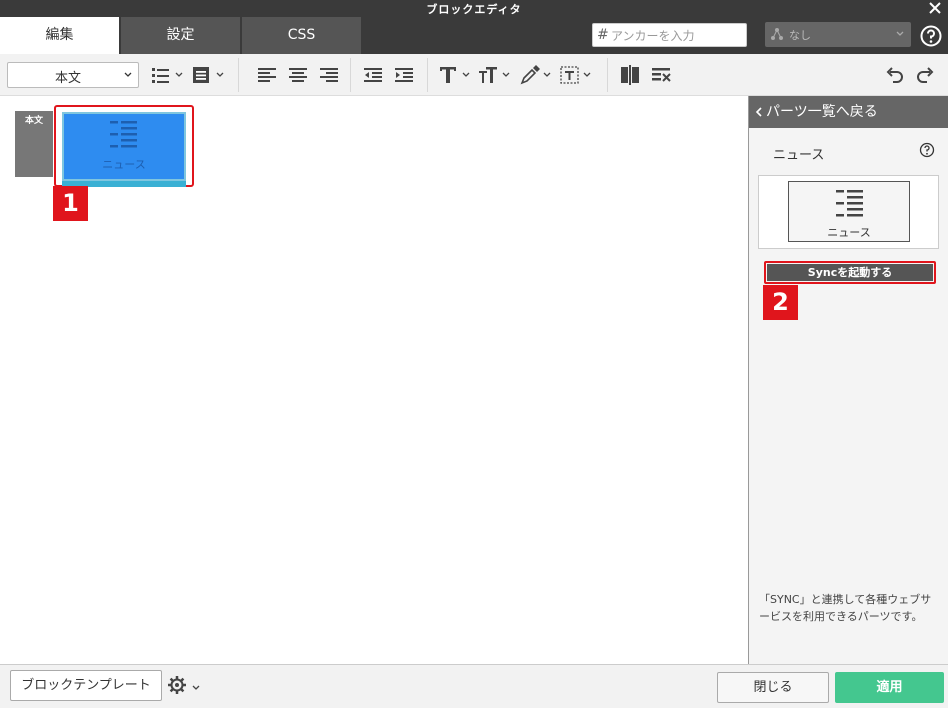 This screenshot has width=948, height=708. What do you see at coordinates (895, 75) in the screenshot?
I see `undo-icon` at bounding box center [895, 75].